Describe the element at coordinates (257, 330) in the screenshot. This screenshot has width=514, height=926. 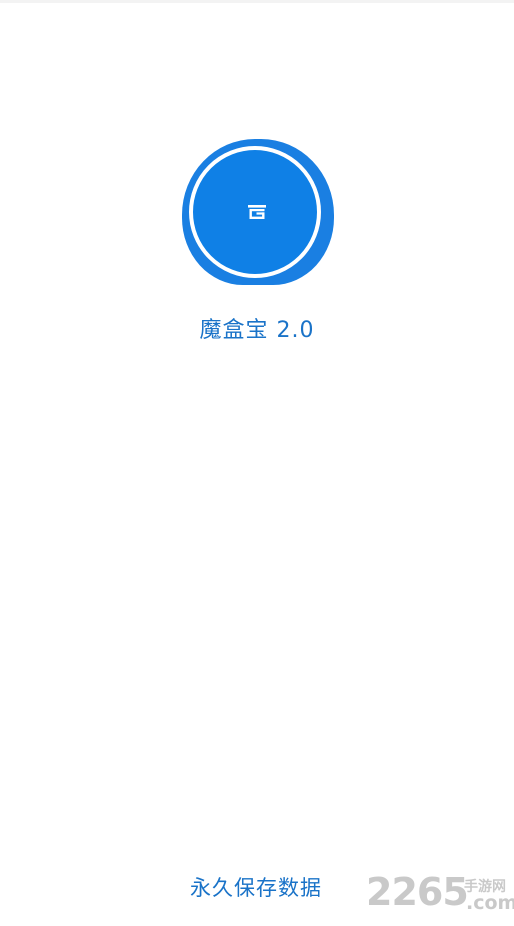
I see `app-name: 魔盒宝 2.0` at that location.